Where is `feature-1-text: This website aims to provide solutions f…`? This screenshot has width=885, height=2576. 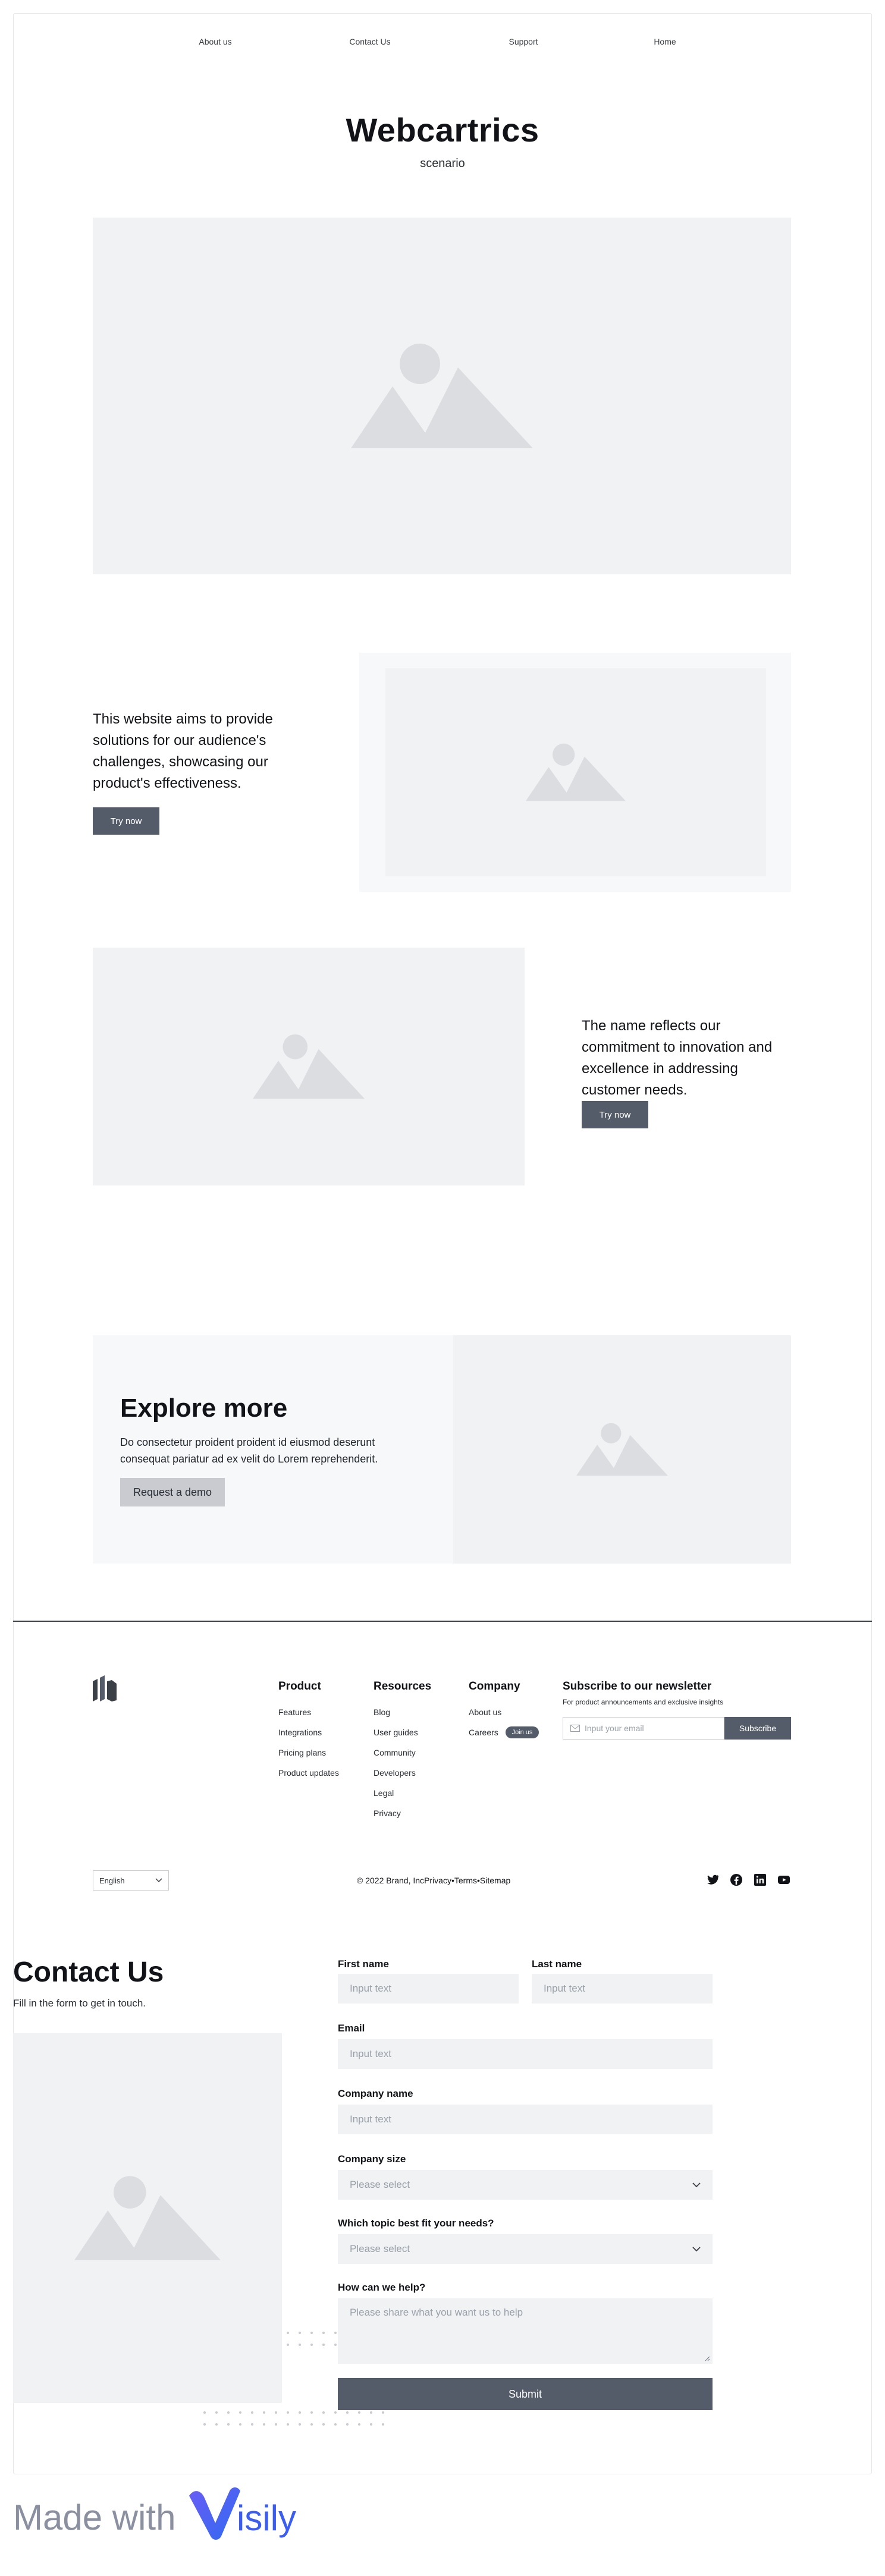 feature-1-text: This website aims to provide solutions f… is located at coordinates (183, 751).